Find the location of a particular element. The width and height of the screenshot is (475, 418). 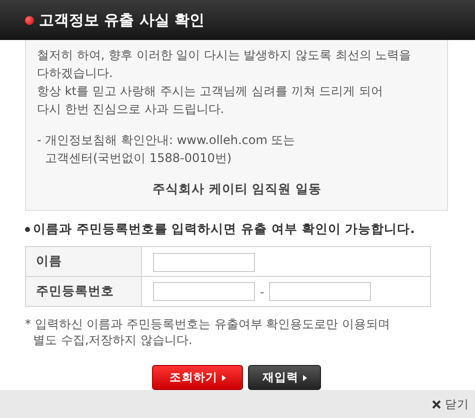

disclaimer-text: 별도 수집,저장하지 않습니다. is located at coordinates (112, 340).